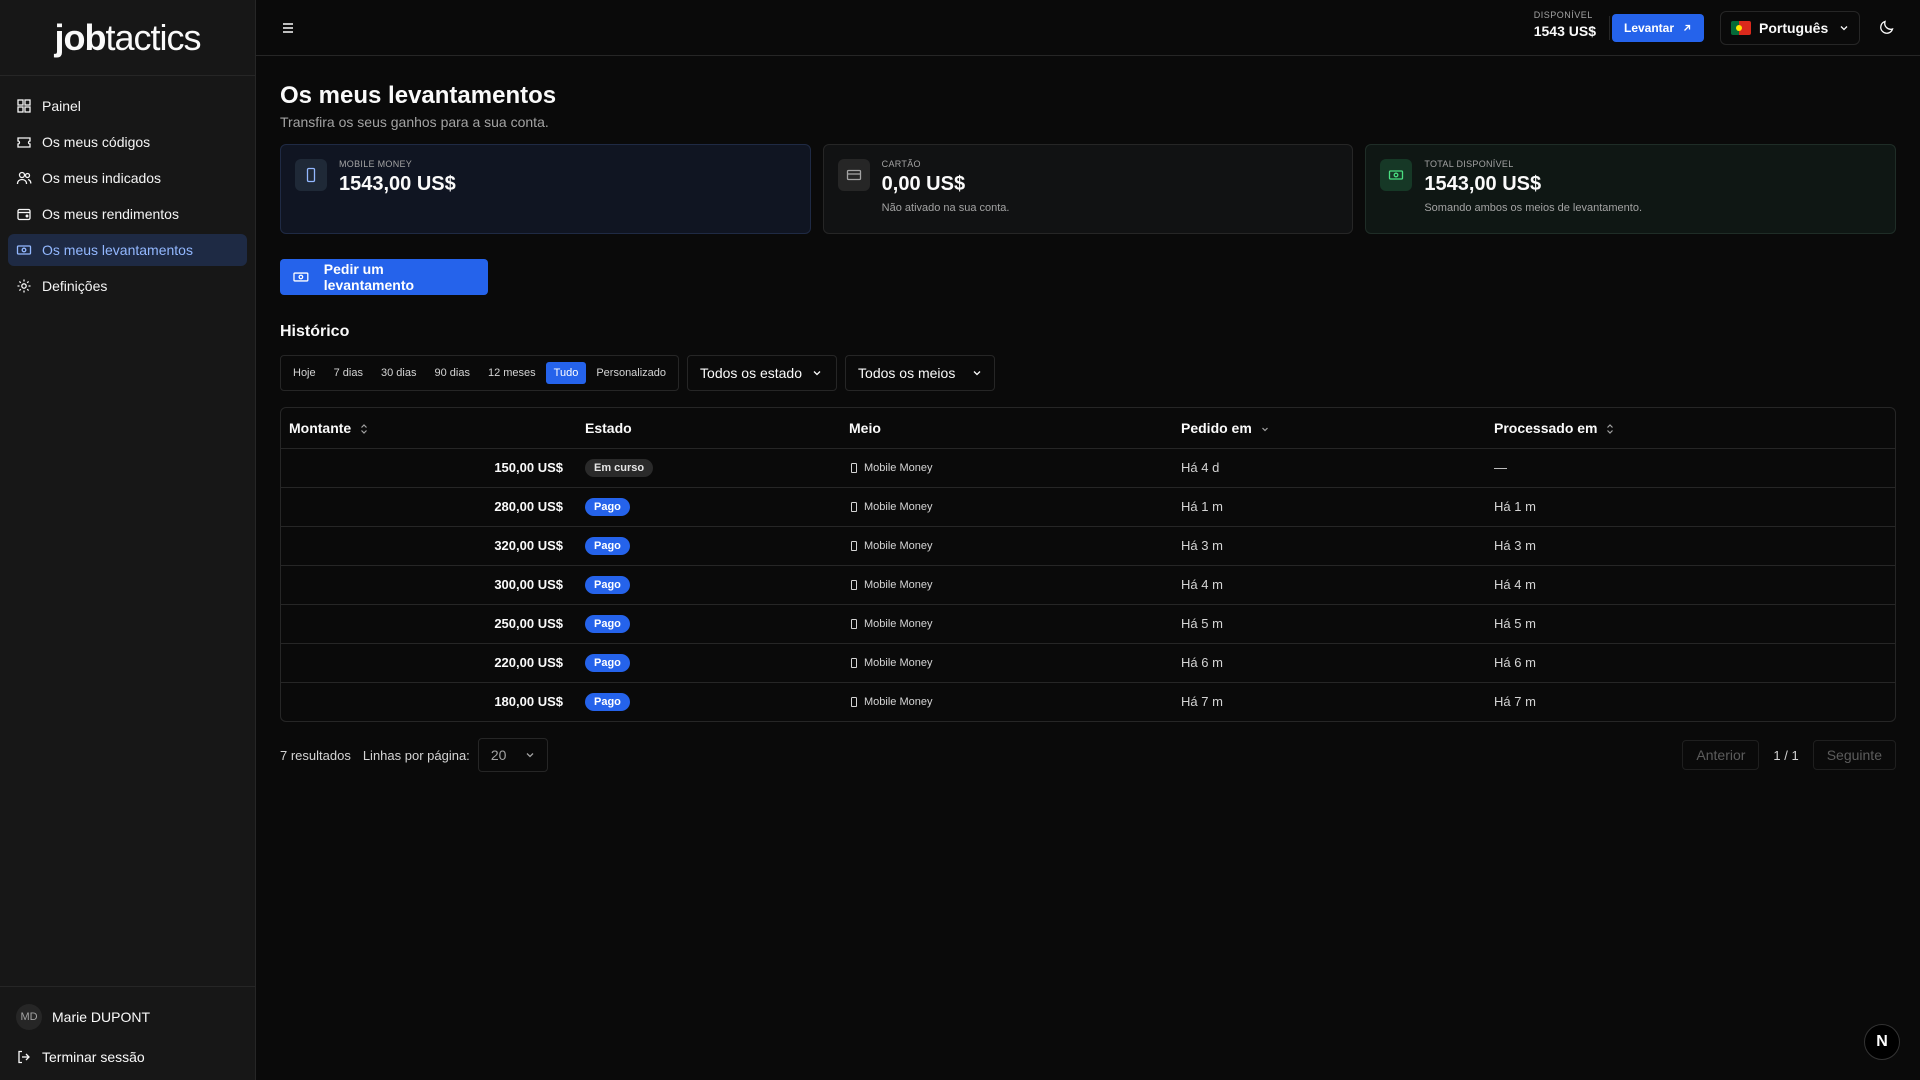 The width and height of the screenshot is (1920, 1080). What do you see at coordinates (451, 373) in the screenshot?
I see `range-90-days: 90 dias` at bounding box center [451, 373].